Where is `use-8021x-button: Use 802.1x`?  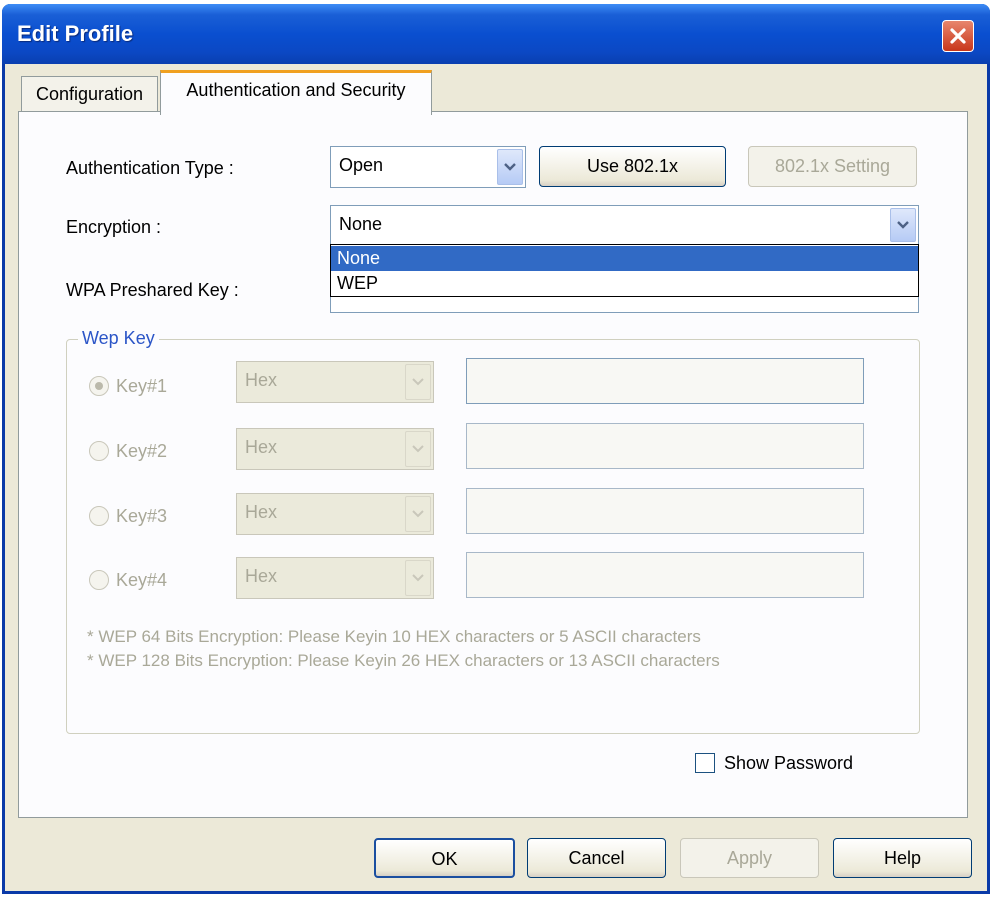
use-8021x-button: Use 802.1x is located at coordinates (632, 166).